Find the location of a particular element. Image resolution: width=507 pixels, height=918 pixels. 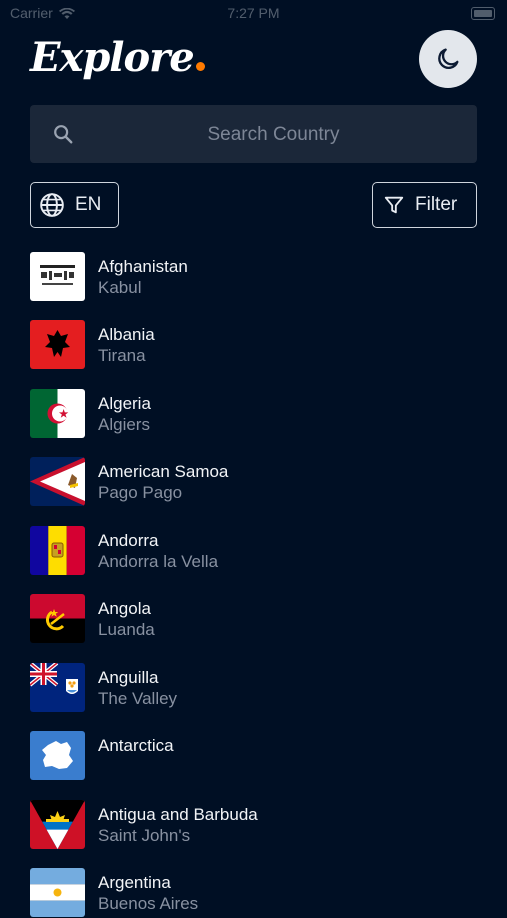

country-capital: Kabul is located at coordinates (120, 287).